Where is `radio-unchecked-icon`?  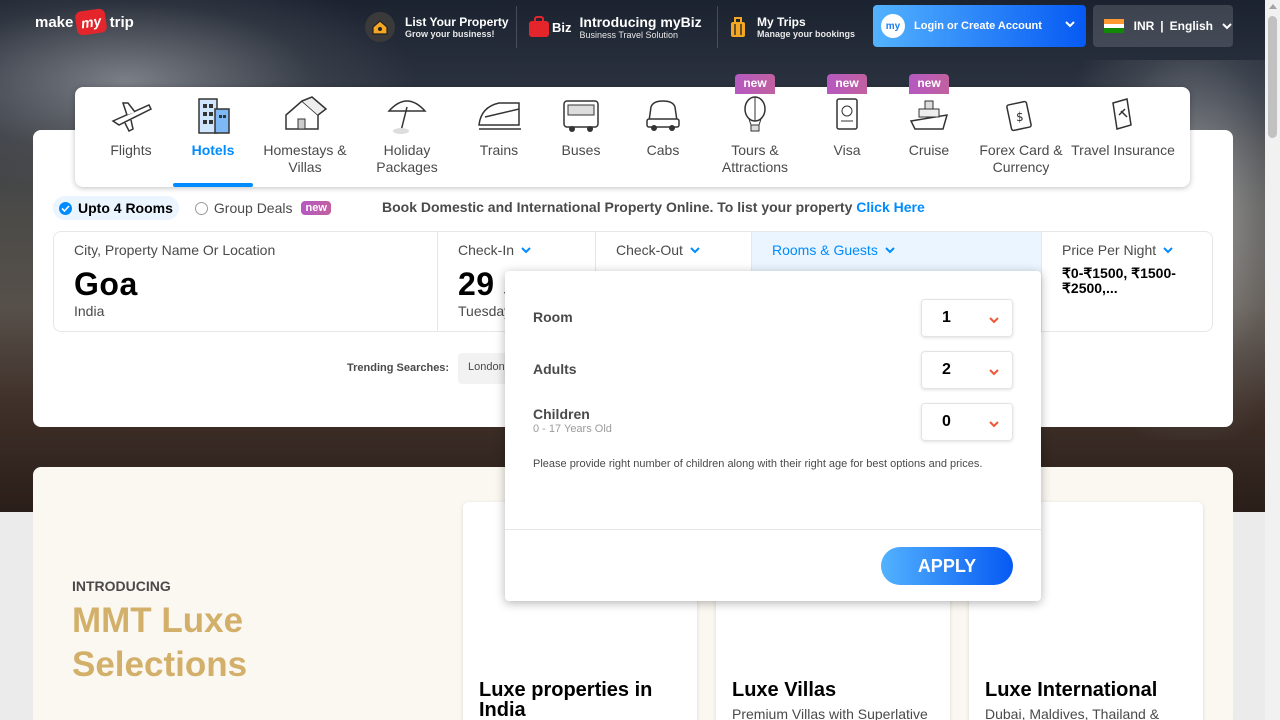
radio-unchecked-icon is located at coordinates (201, 208).